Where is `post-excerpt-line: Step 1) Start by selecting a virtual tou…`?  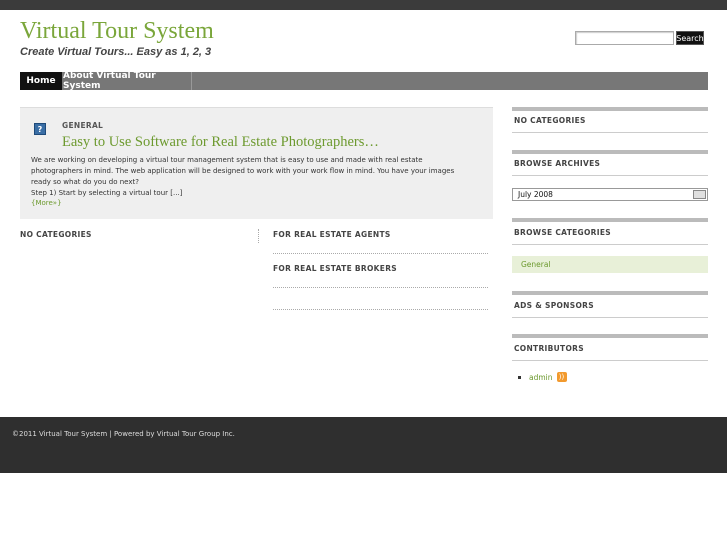 post-excerpt-line: Step 1) Start by selecting a virtual tou… is located at coordinates (107, 193).